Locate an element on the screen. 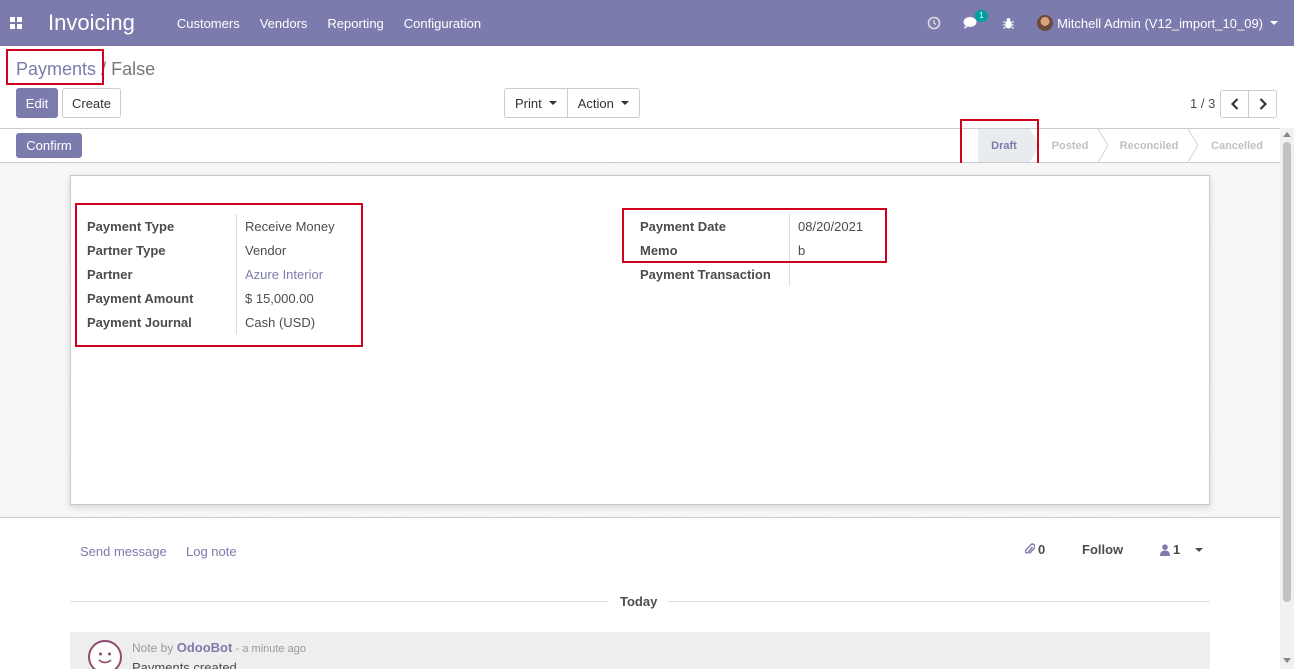 The image size is (1294, 669). stage-posted: Posted is located at coordinates (1070, 145).